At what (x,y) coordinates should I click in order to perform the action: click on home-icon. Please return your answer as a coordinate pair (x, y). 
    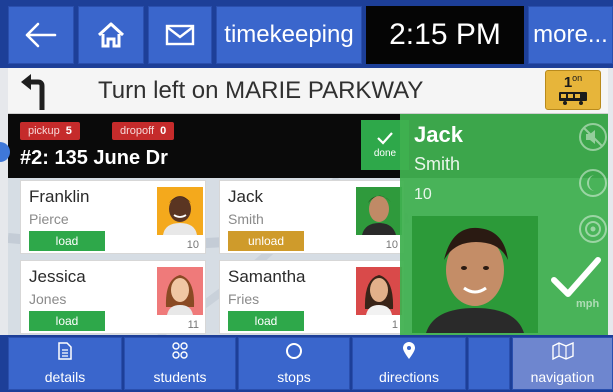
    Looking at the image, I should click on (111, 35).